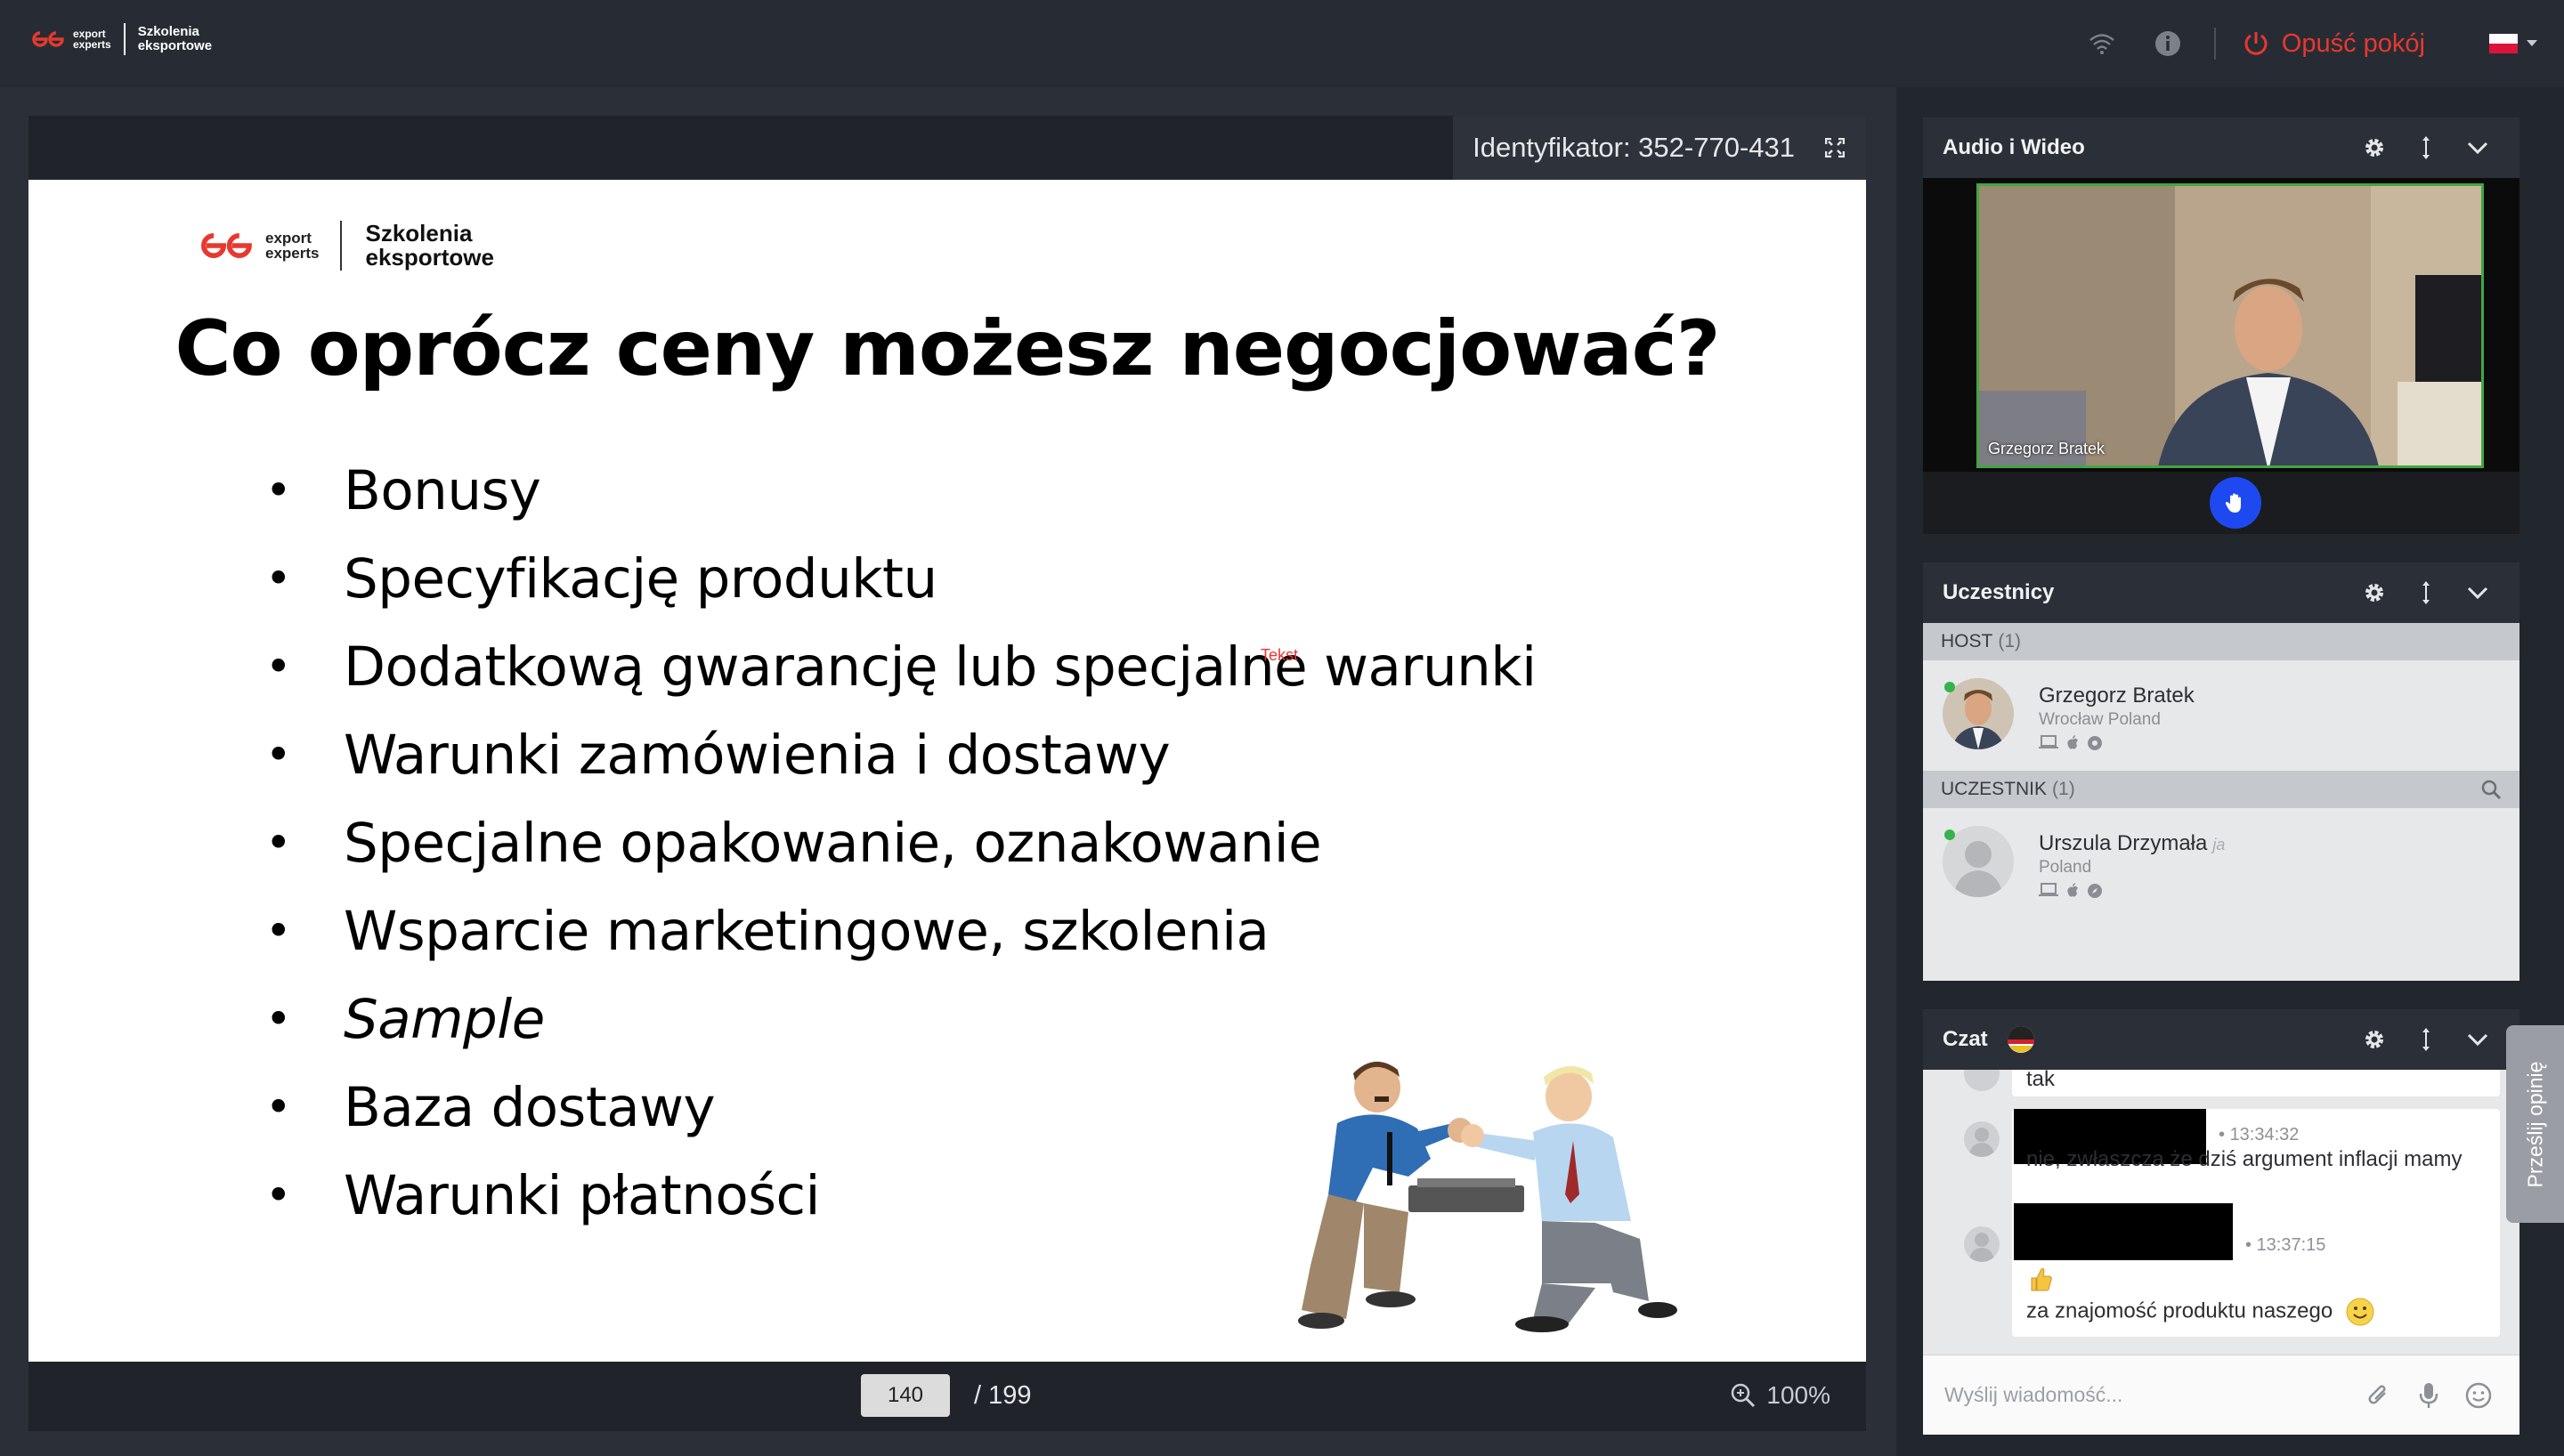 The height and width of the screenshot is (1456, 2564). Describe the element at coordinates (419, 233) in the screenshot. I see `slide-logo-title-line1: Szkolenia` at that location.